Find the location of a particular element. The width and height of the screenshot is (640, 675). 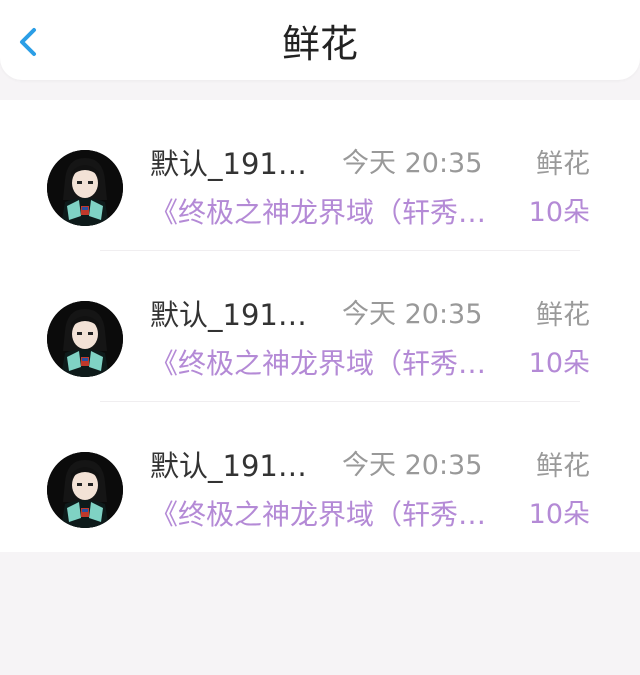

page-title: 鲜花 is located at coordinates (319, 44).